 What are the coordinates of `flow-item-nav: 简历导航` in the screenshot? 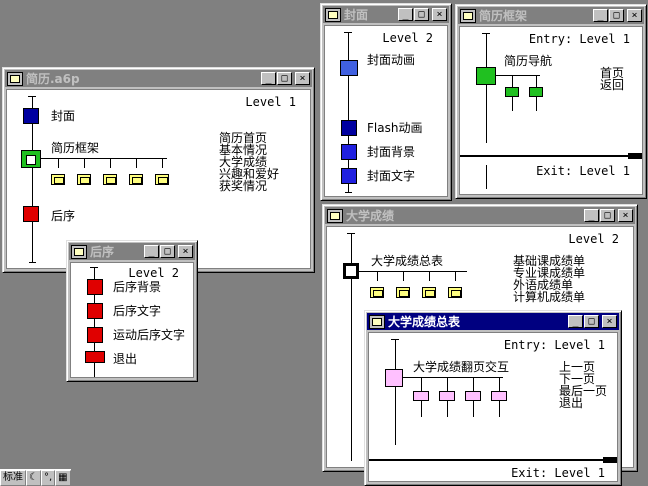 It's located at (528, 61).